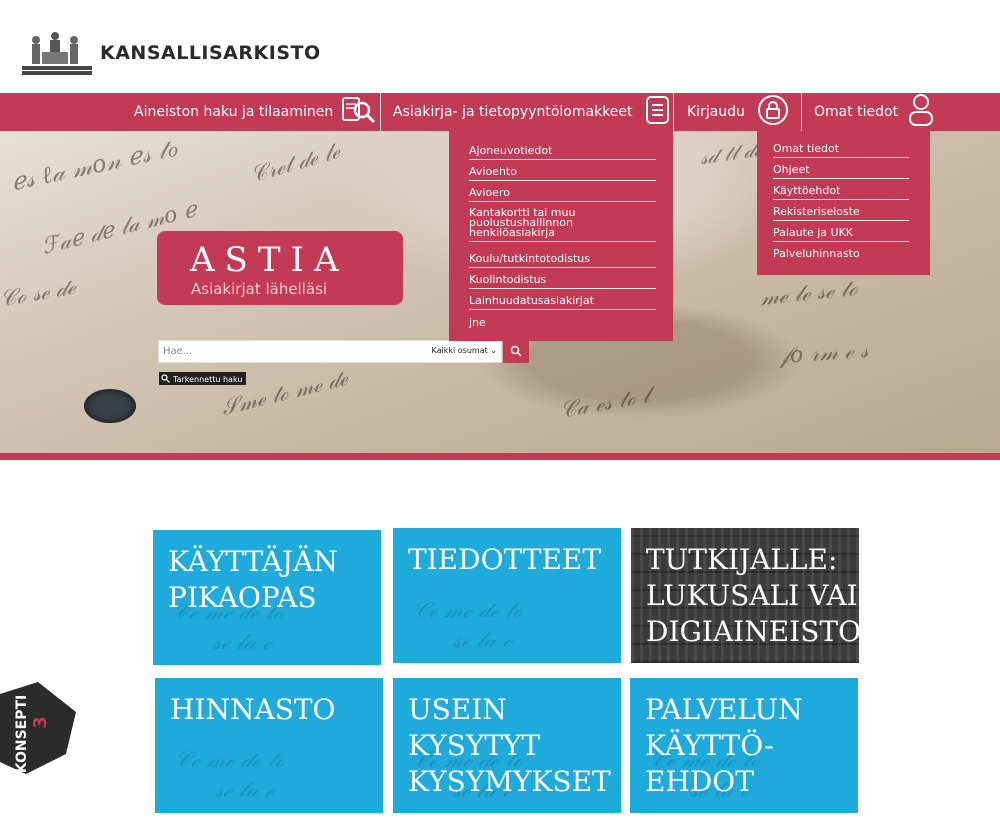 Image resolution: width=1000 pixels, height=820 pixels. I want to click on menu-item: Koulu/tutkintotodistus, so click(562, 260).